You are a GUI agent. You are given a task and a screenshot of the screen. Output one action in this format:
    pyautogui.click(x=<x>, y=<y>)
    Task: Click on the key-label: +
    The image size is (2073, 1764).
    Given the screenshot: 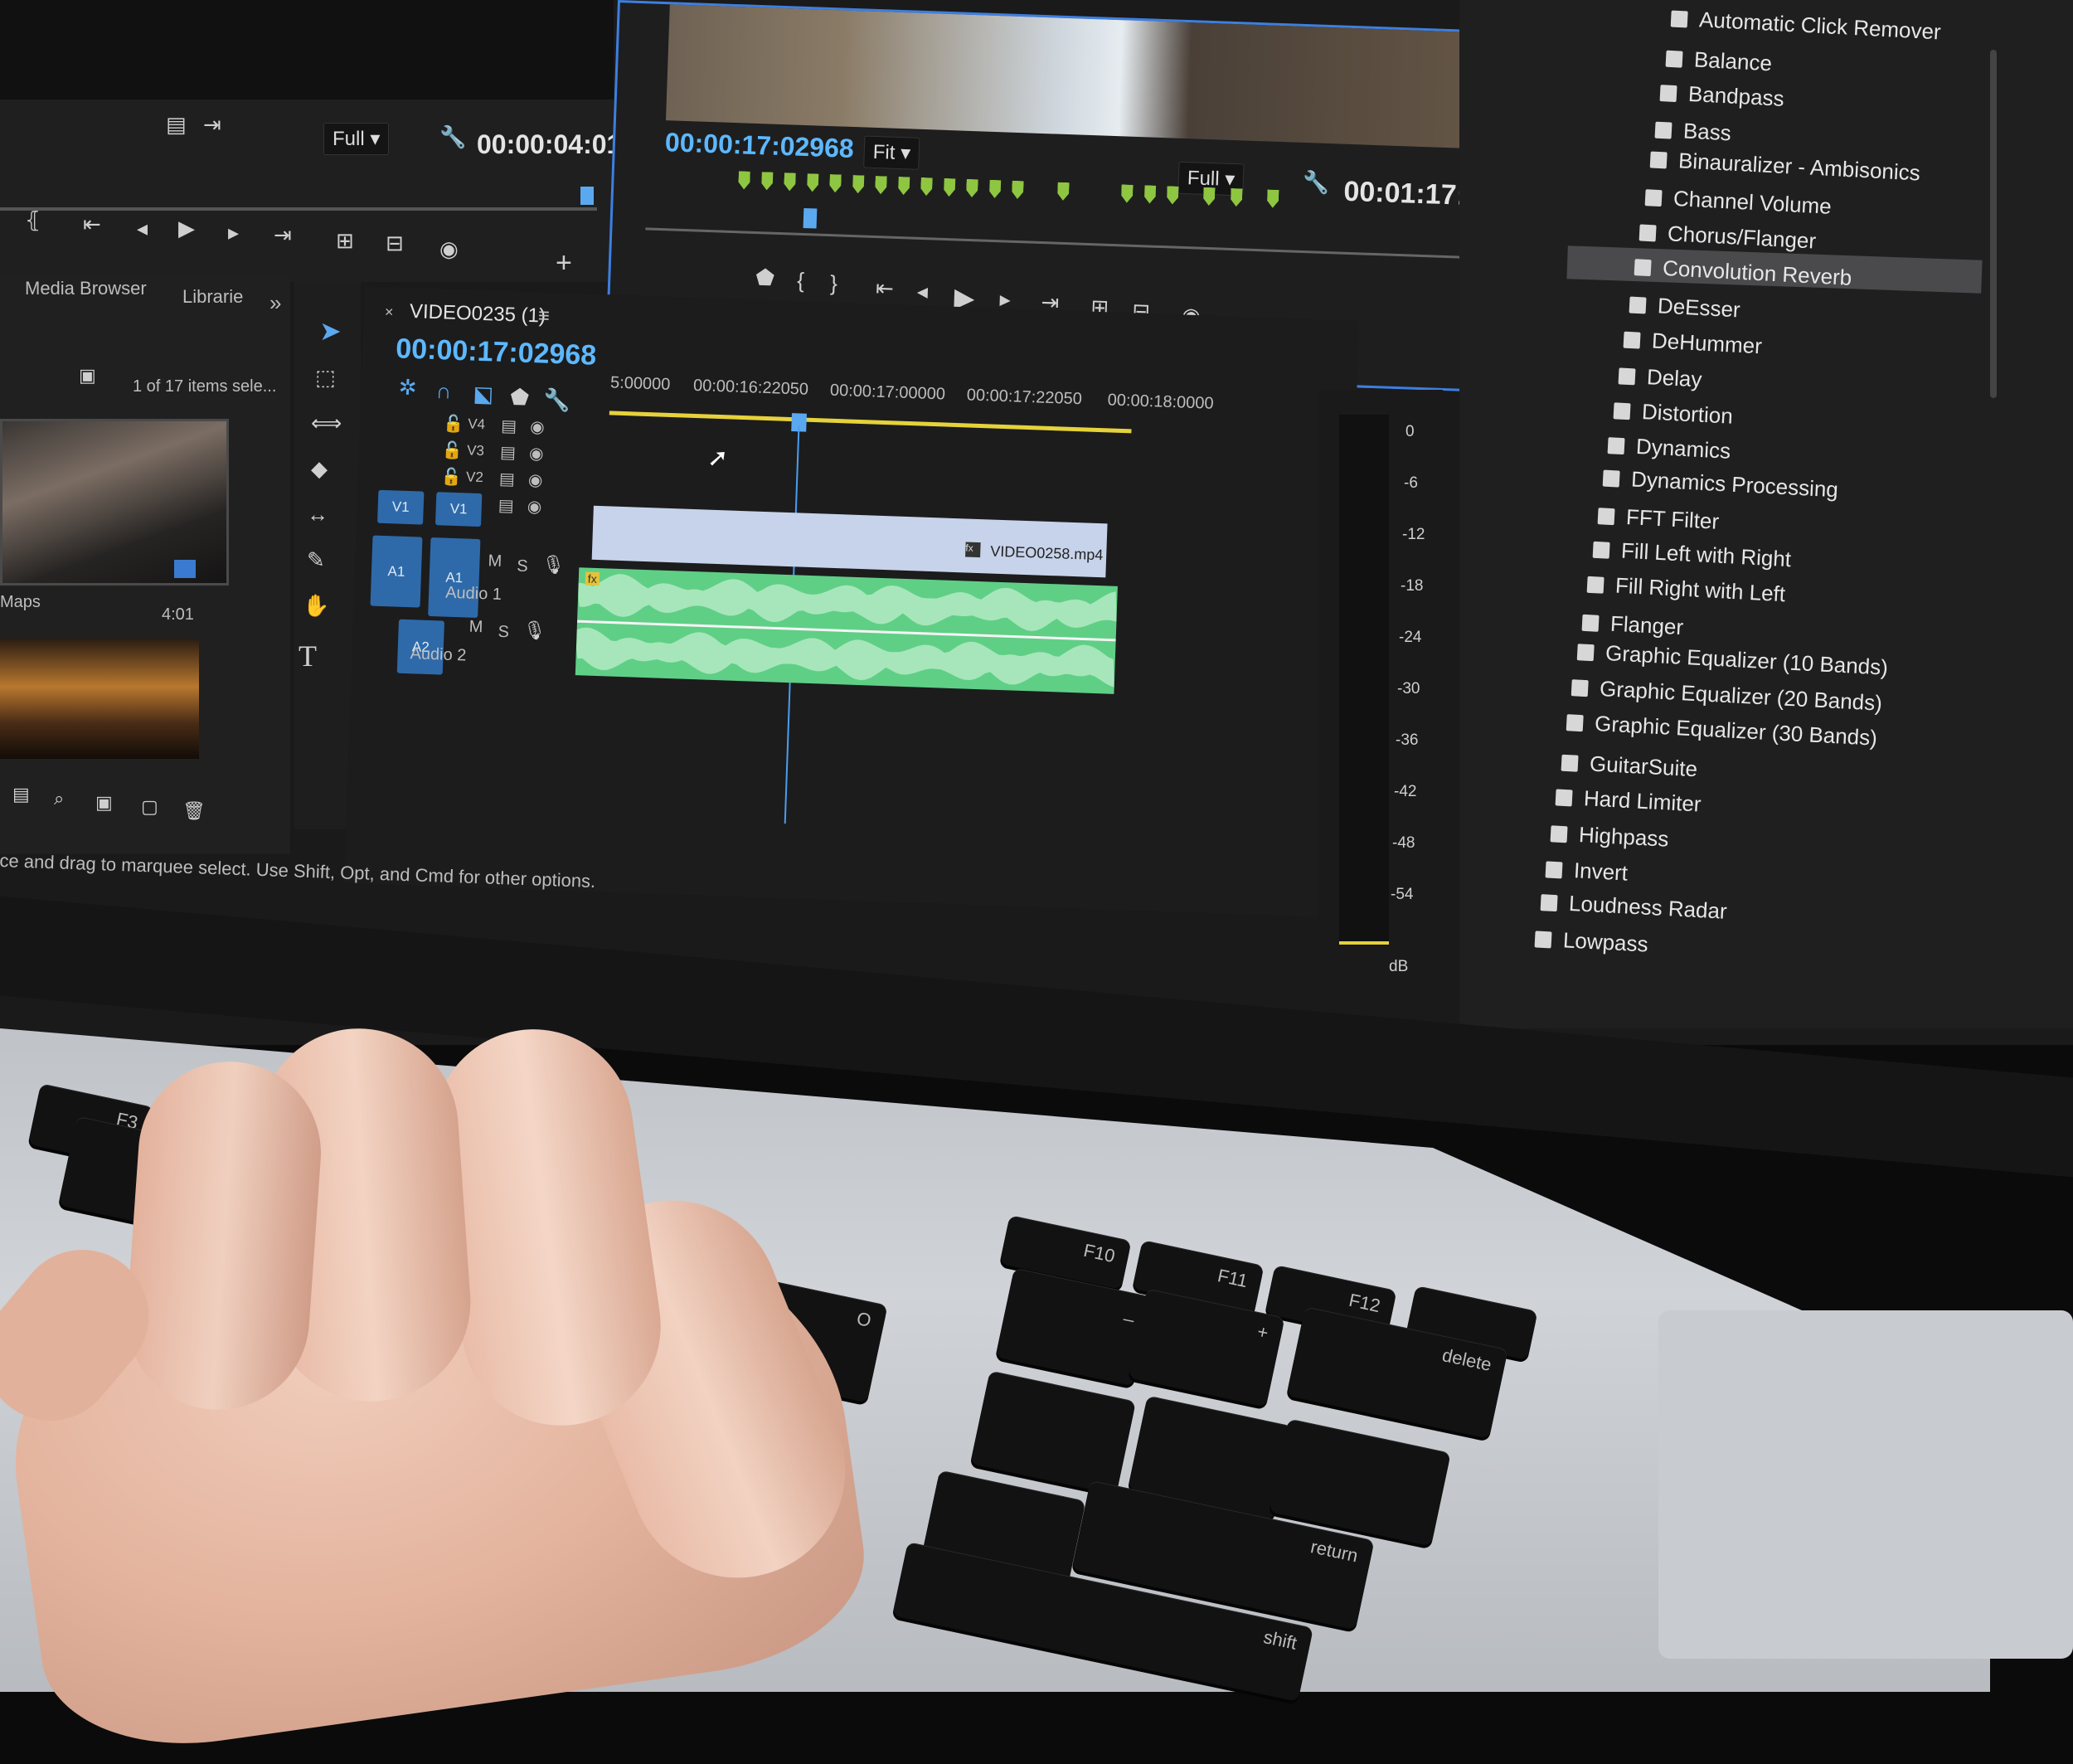 What is the action you would take?
    pyautogui.click(x=1262, y=1332)
    